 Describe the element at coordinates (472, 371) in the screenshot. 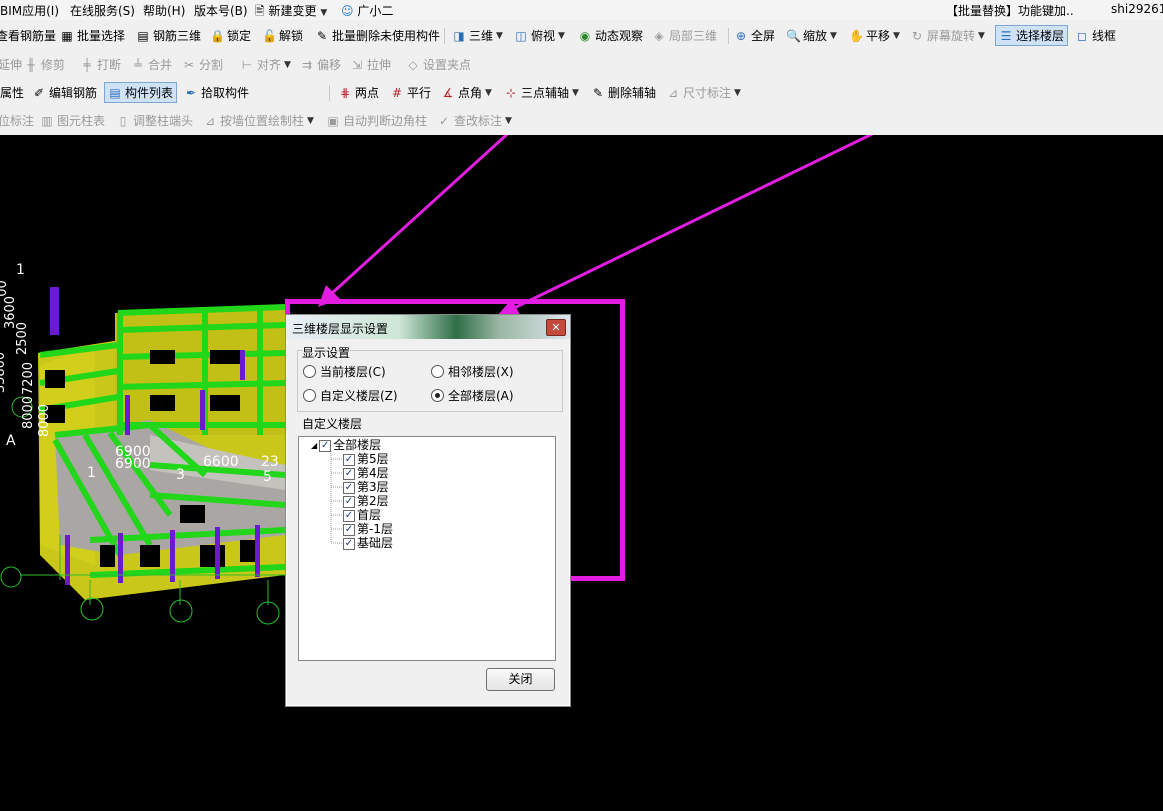

I see `radio-adjacent-floor: 相邻楼层(X)` at that location.